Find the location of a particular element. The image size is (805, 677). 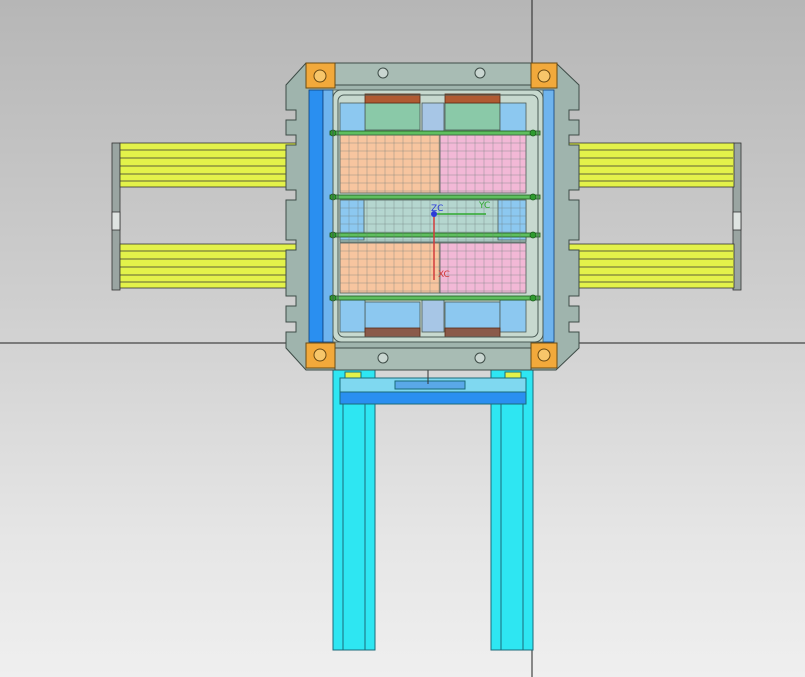

triad-x-label: XC is located at coordinates (444, 275).